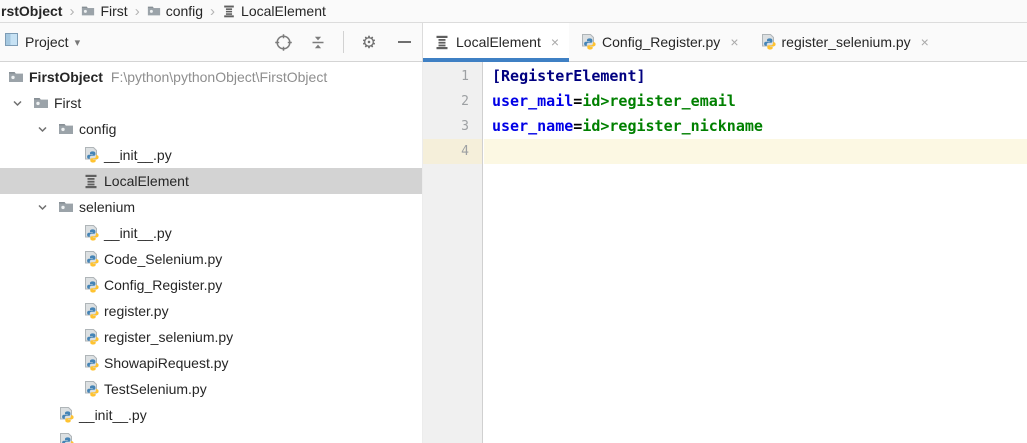  What do you see at coordinates (465, 126) in the screenshot?
I see `line-number: 3` at bounding box center [465, 126].